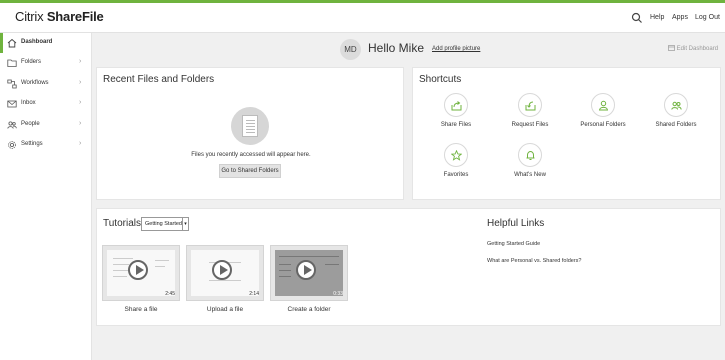 The width and height of the screenshot is (725, 360). What do you see at coordinates (456, 125) in the screenshot?
I see `shortcut-label: Share Files` at bounding box center [456, 125].